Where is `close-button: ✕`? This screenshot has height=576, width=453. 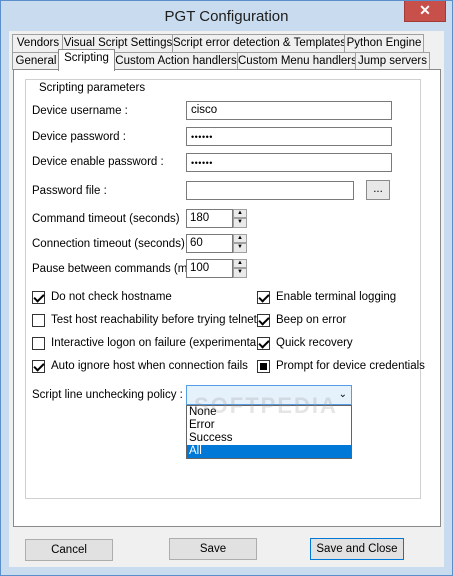 close-button: ✕ is located at coordinates (425, 11).